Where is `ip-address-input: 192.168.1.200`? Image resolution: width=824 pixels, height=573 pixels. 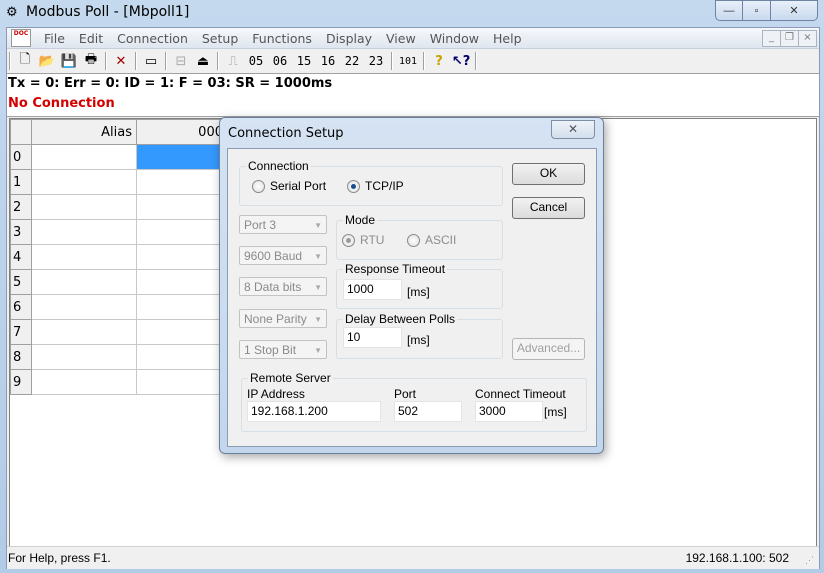 ip-address-input: 192.168.1.200 is located at coordinates (314, 411).